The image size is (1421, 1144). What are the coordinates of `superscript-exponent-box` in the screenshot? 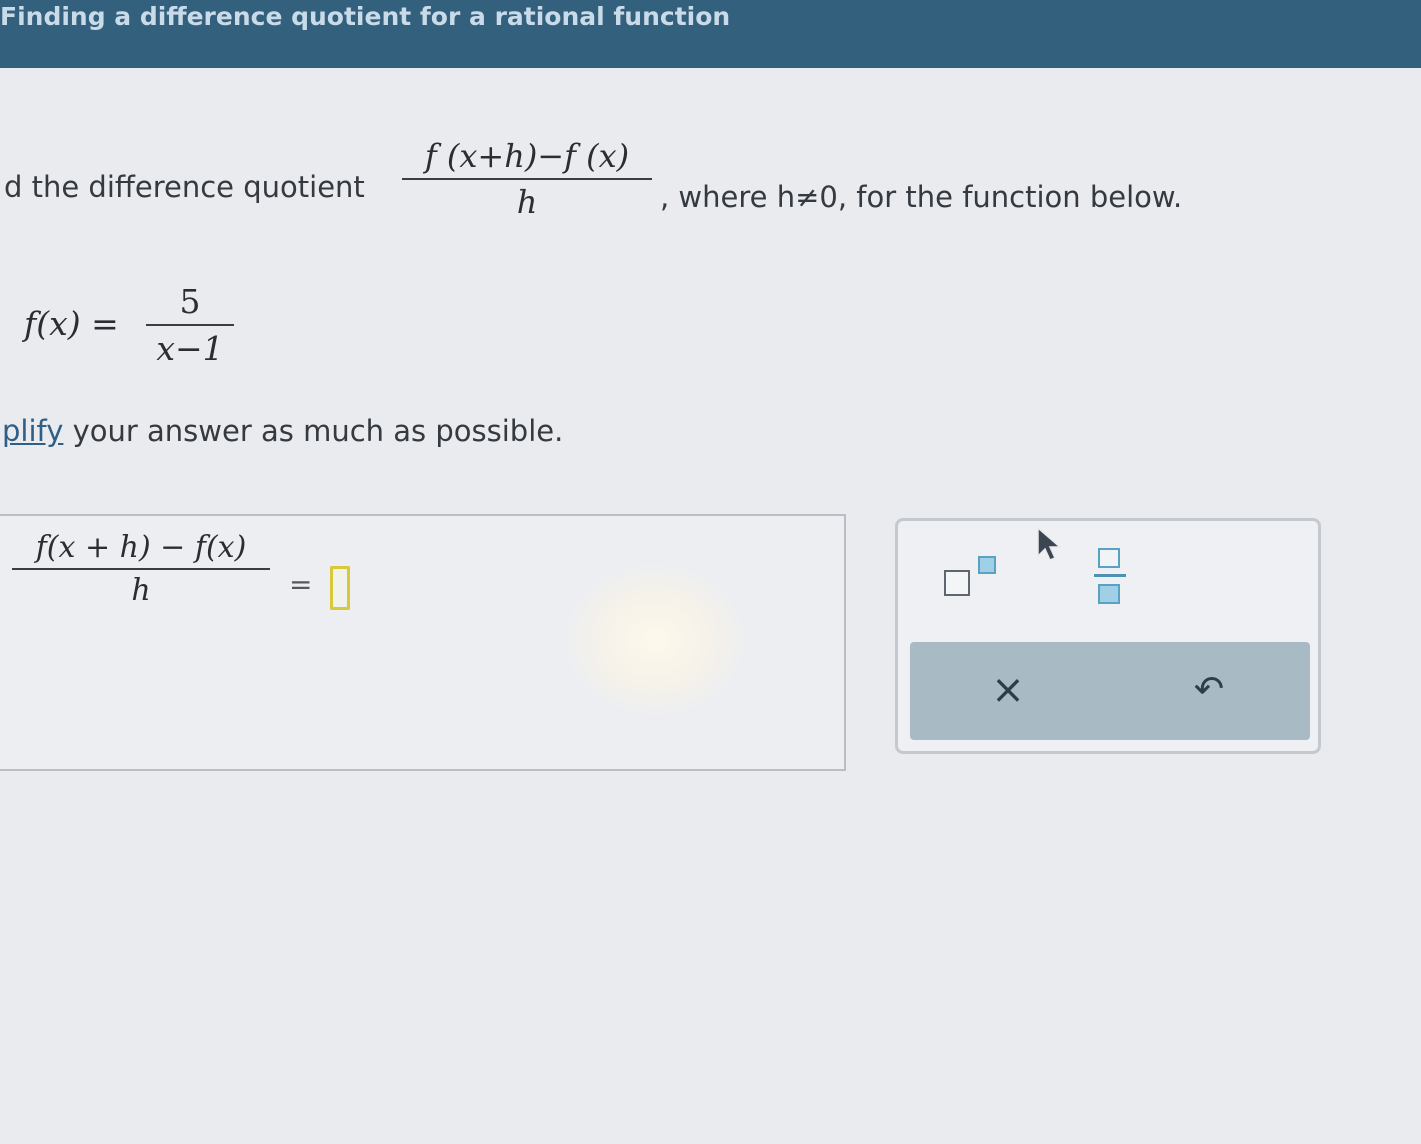 It's located at (987, 565).